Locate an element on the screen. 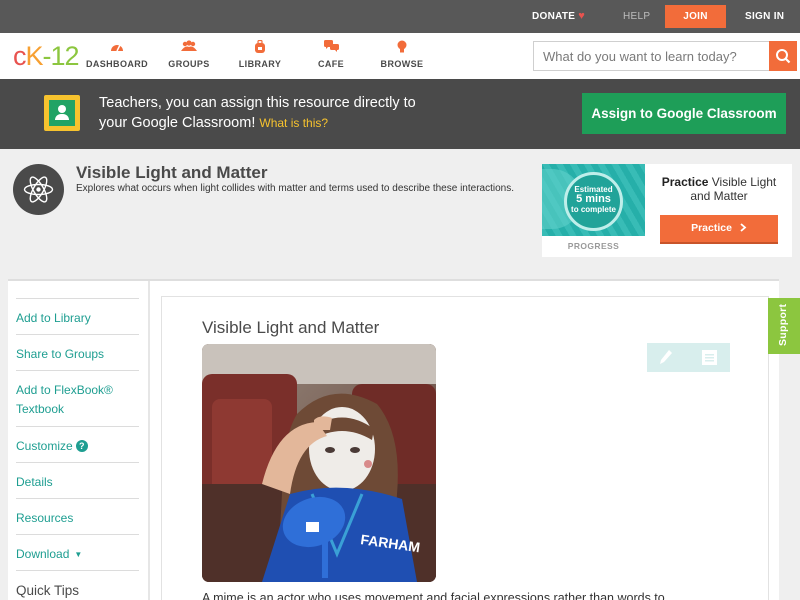  support-label: Support is located at coordinates (783, 324).